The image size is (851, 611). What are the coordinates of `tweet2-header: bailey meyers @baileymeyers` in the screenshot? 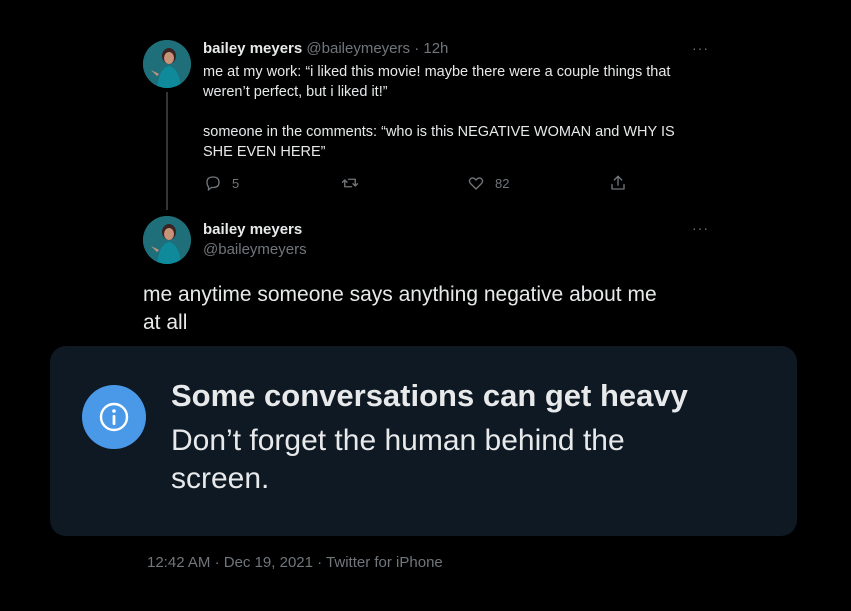 It's located at (255, 240).